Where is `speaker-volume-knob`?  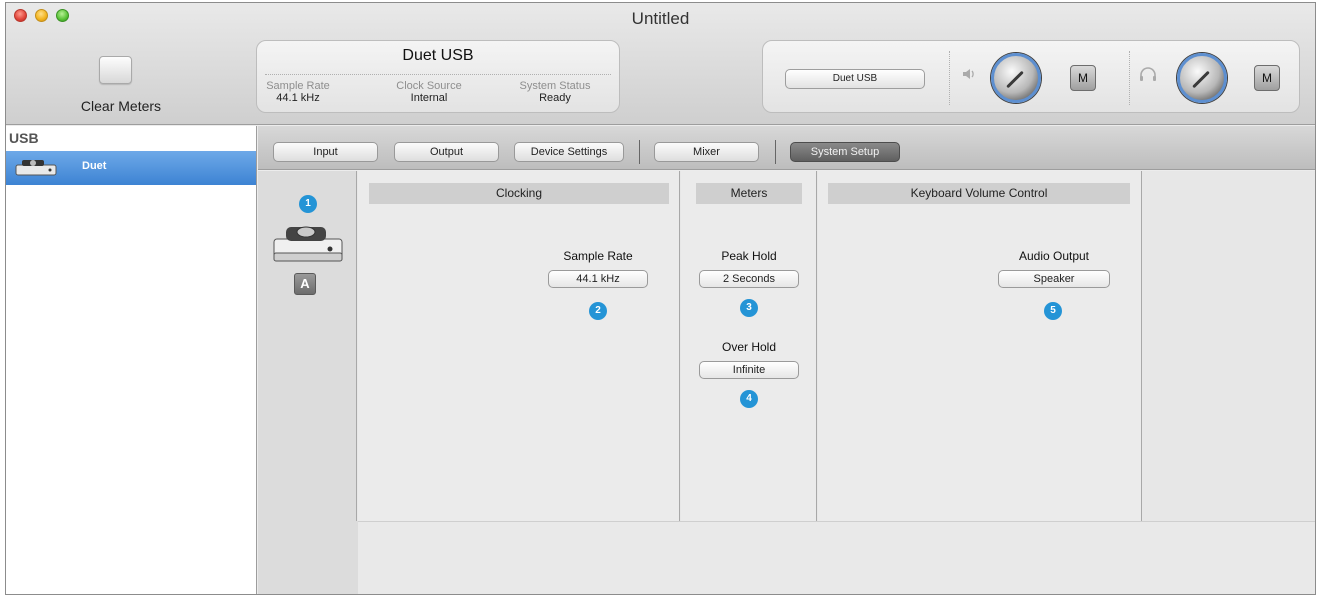
speaker-volume-knob is located at coordinates (1016, 78).